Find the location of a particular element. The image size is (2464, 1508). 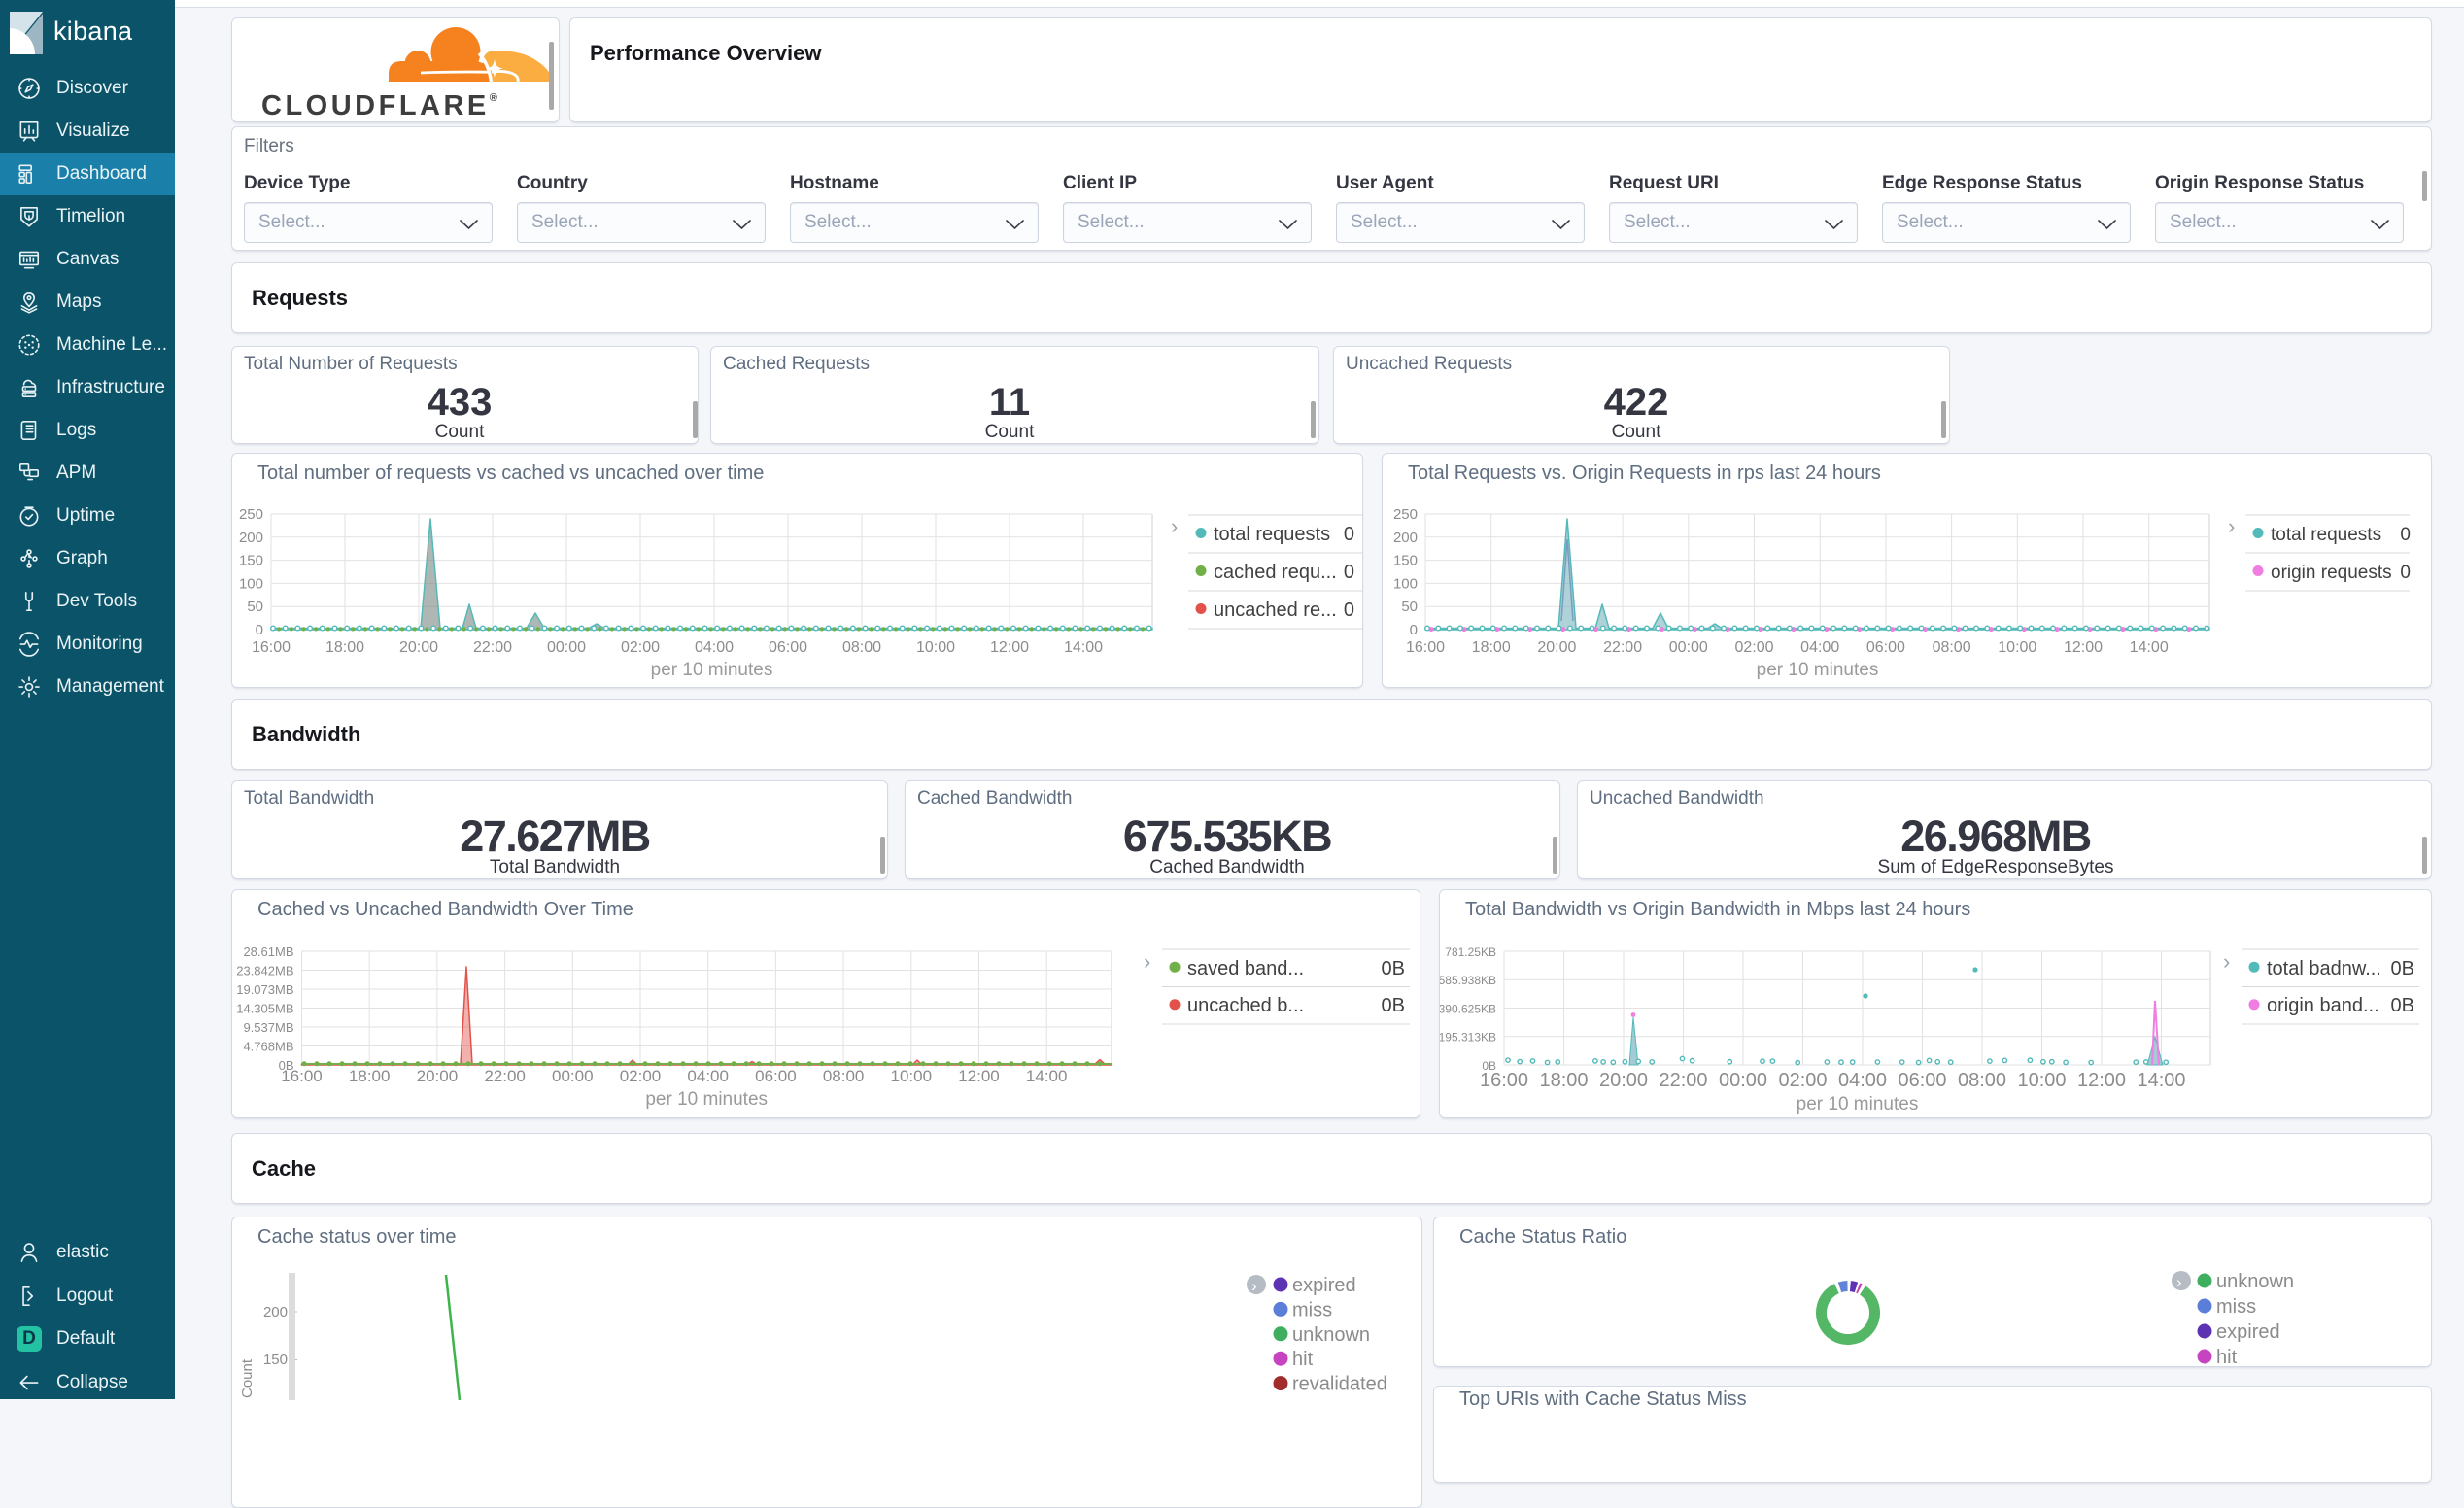

svg-text: 390.625KB is located at coordinates (1468, 1009).